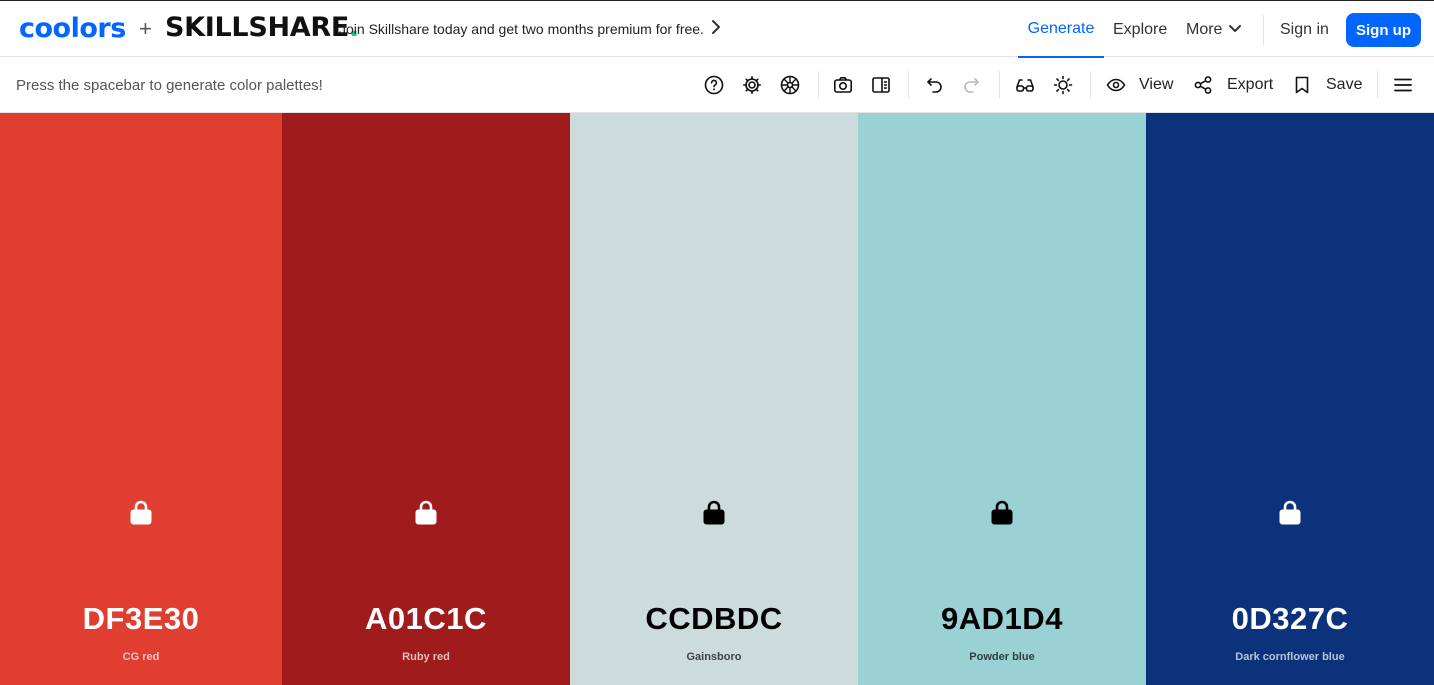 This screenshot has width=1434, height=685. What do you see at coordinates (1116, 85) in the screenshot?
I see `eye-icon` at bounding box center [1116, 85].